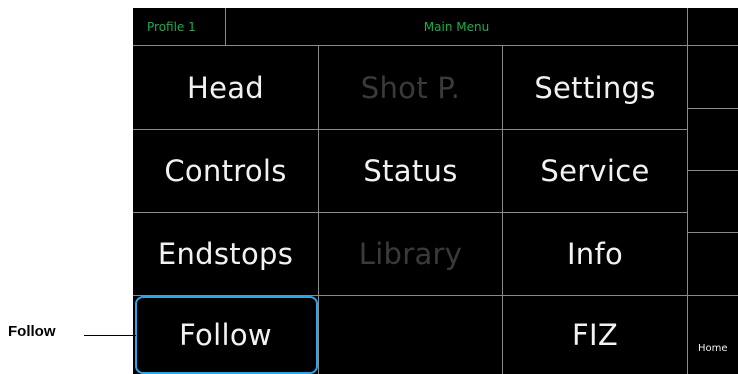 This screenshot has width=738, height=374. Describe the element at coordinates (595, 87) in the screenshot. I see `settings-button: Settings` at that location.